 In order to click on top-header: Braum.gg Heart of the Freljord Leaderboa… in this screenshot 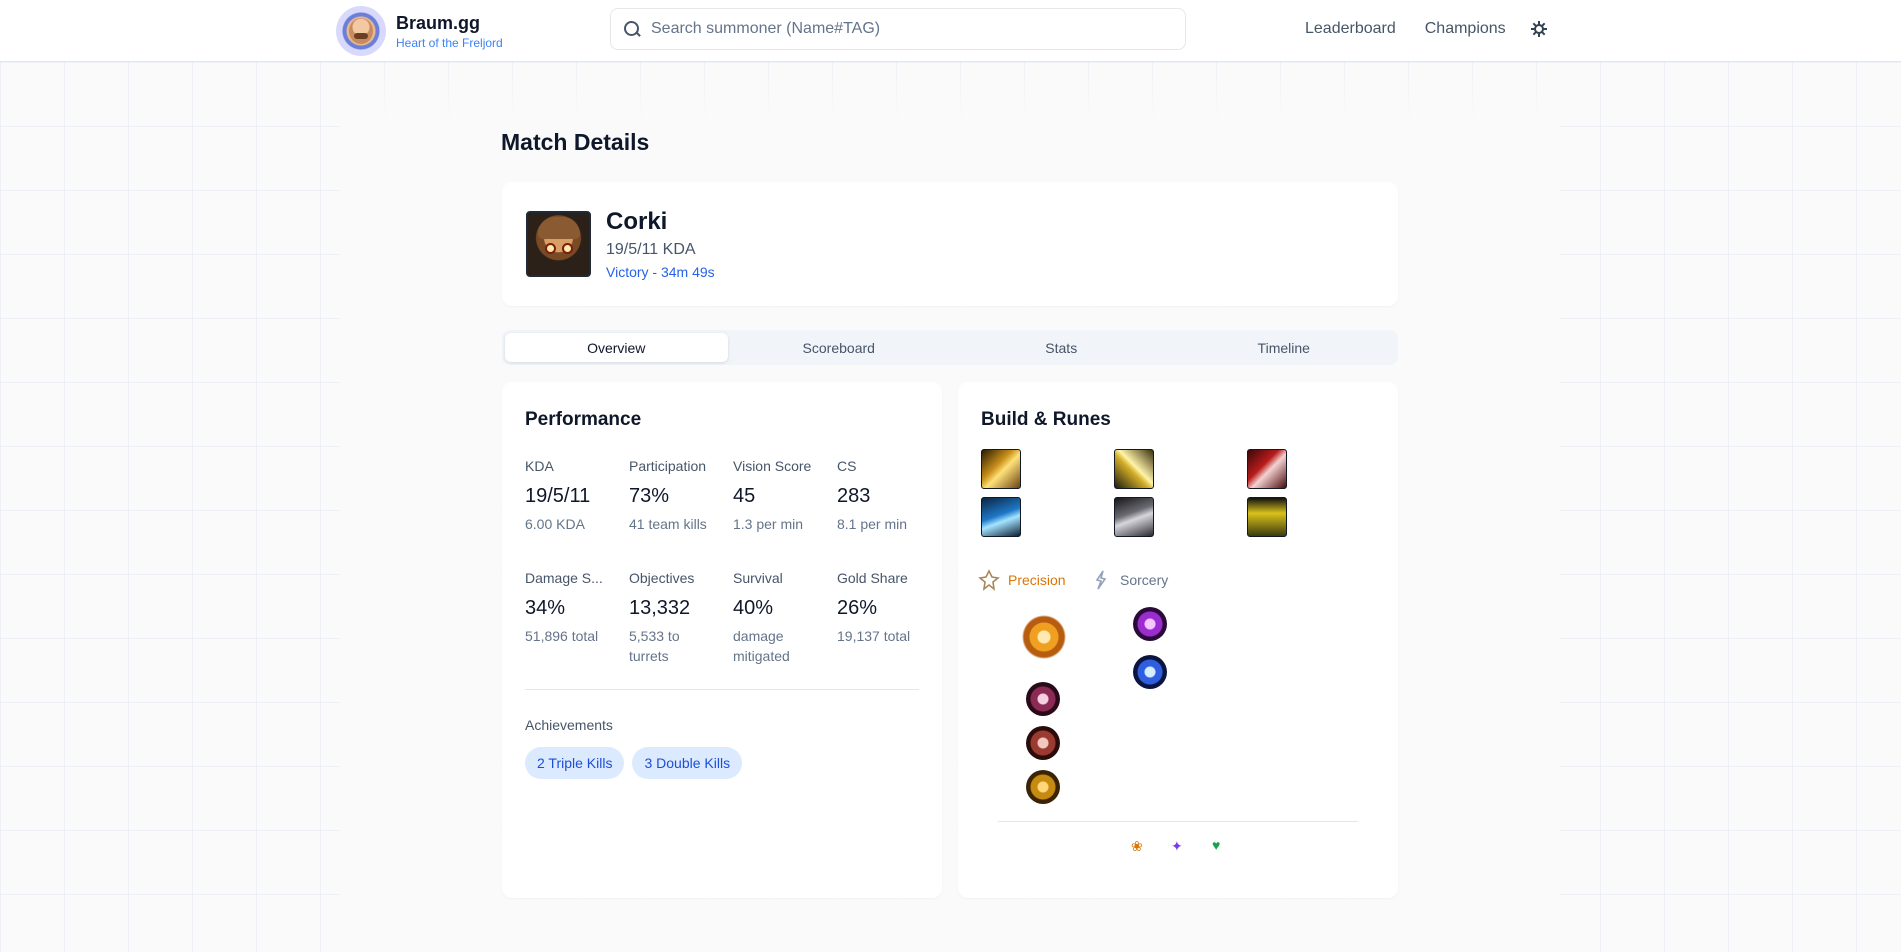, I will do `click(950, 31)`.